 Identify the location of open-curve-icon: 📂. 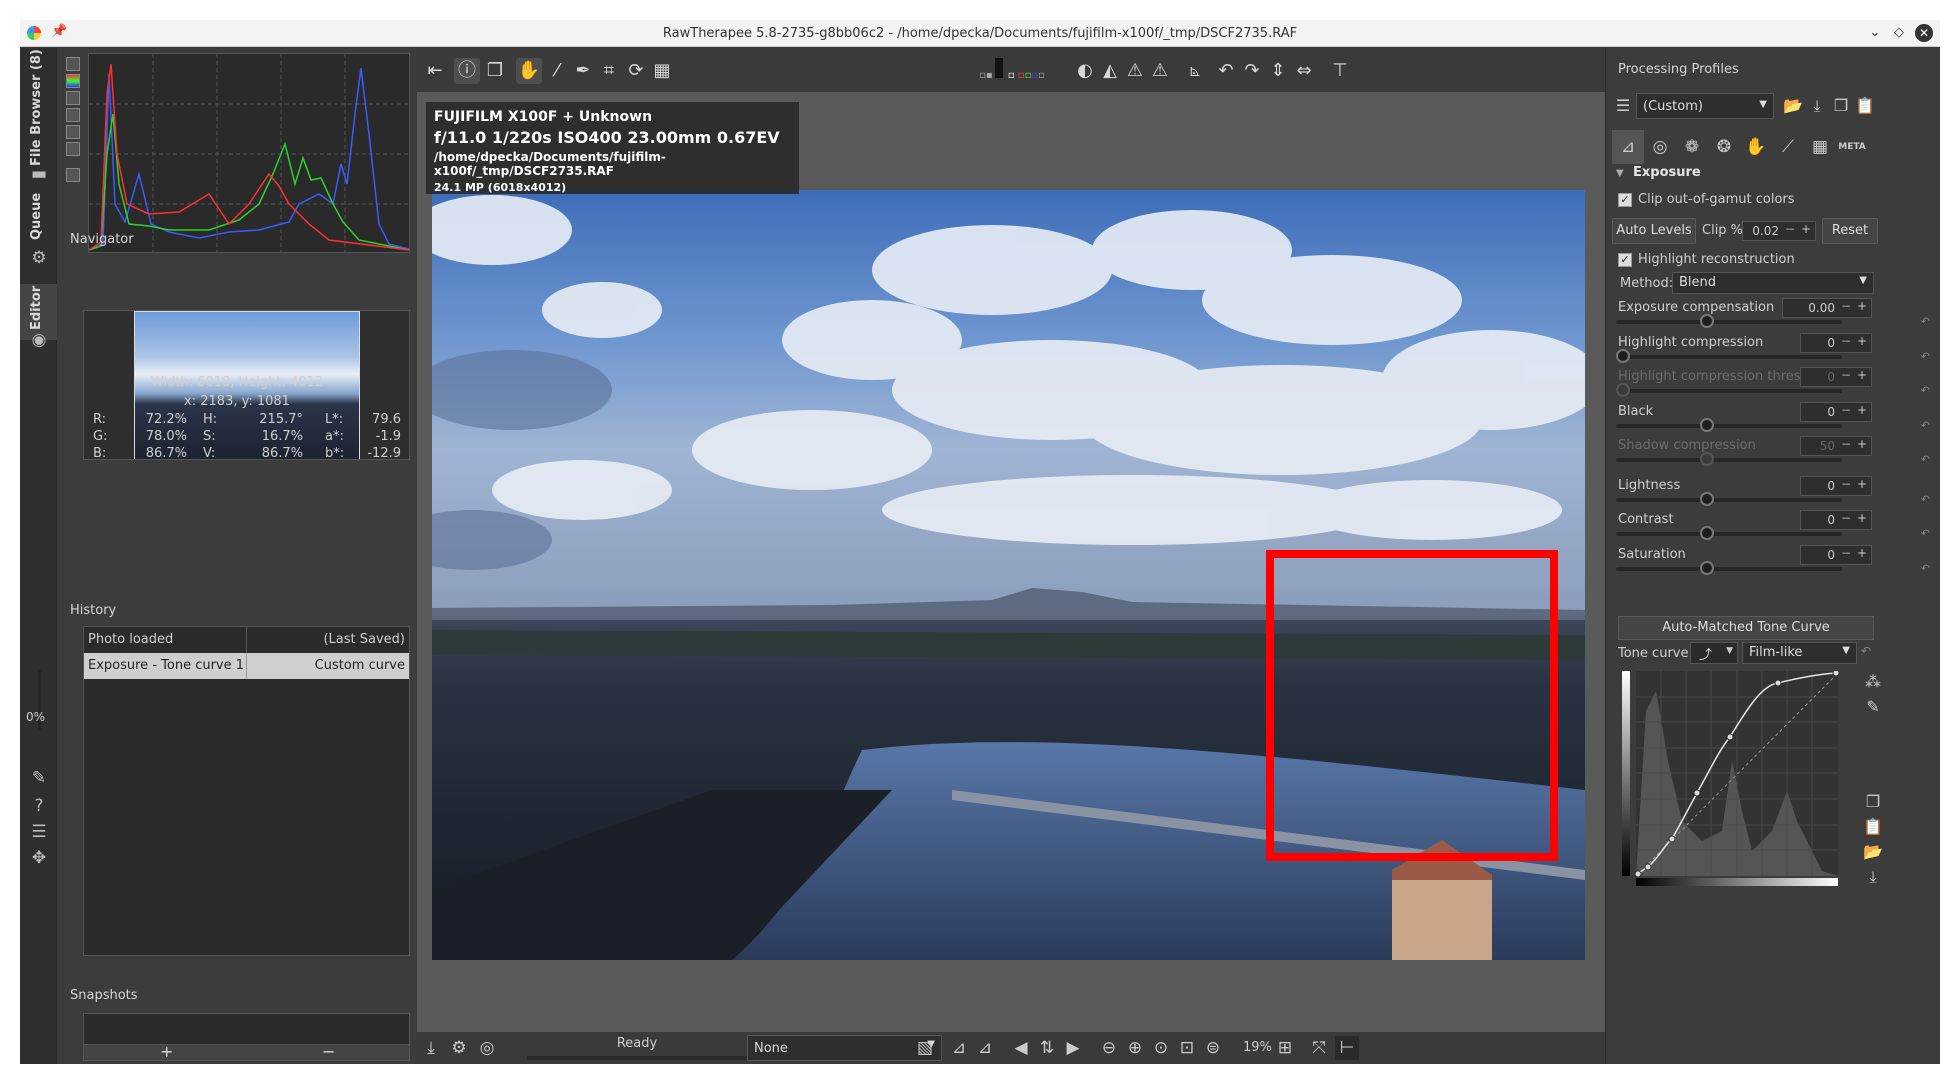
(1873, 852).